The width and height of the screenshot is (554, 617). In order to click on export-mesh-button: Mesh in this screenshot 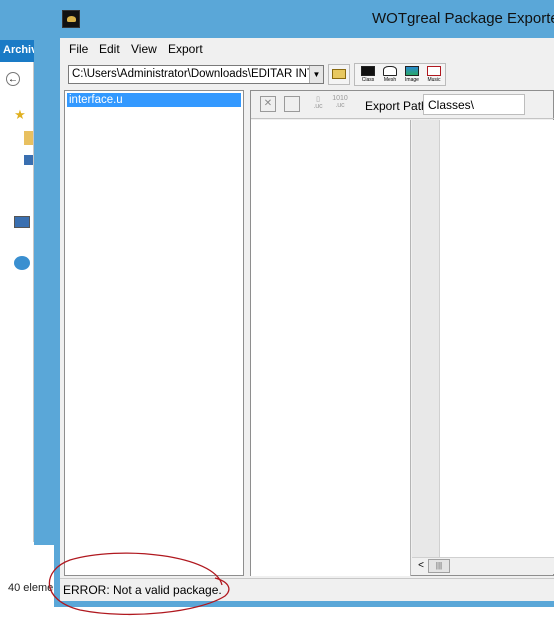, I will do `click(390, 75)`.